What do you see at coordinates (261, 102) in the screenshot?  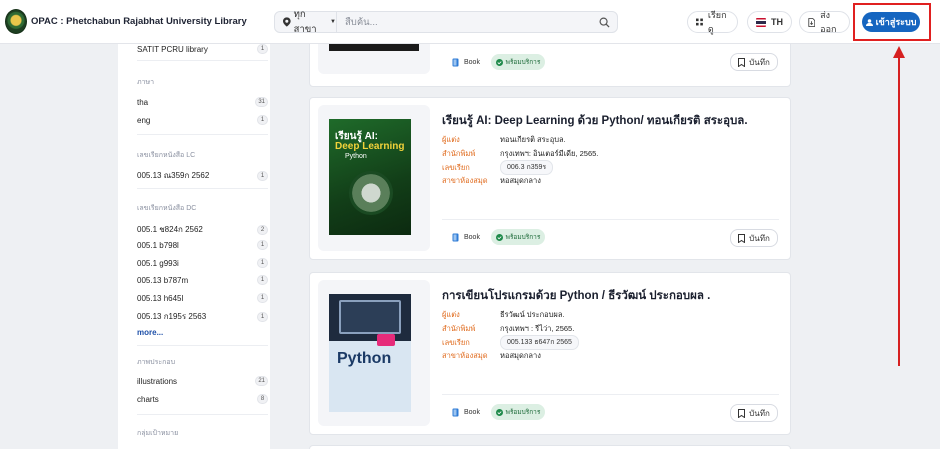 I see `filter-count-badge: 31` at bounding box center [261, 102].